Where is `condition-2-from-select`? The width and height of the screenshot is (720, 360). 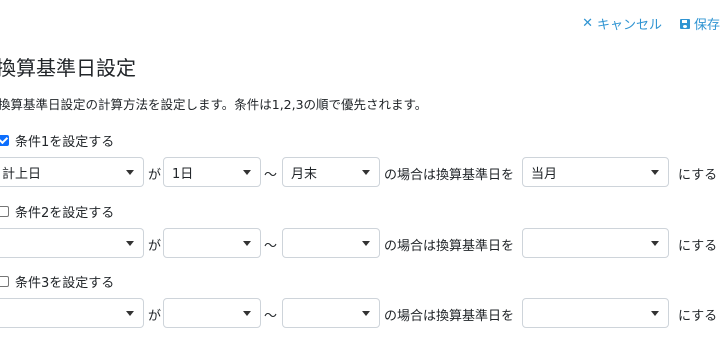 condition-2-from-select is located at coordinates (212, 243).